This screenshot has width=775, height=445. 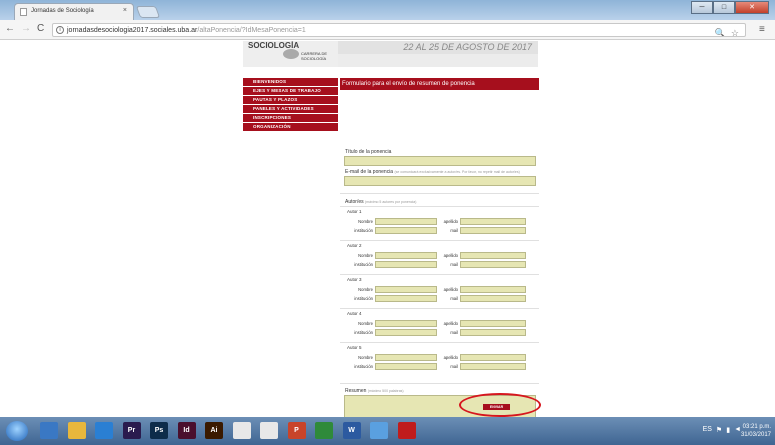 What do you see at coordinates (186, 430) in the screenshot?
I see `indesign-icon: Id` at bounding box center [186, 430].